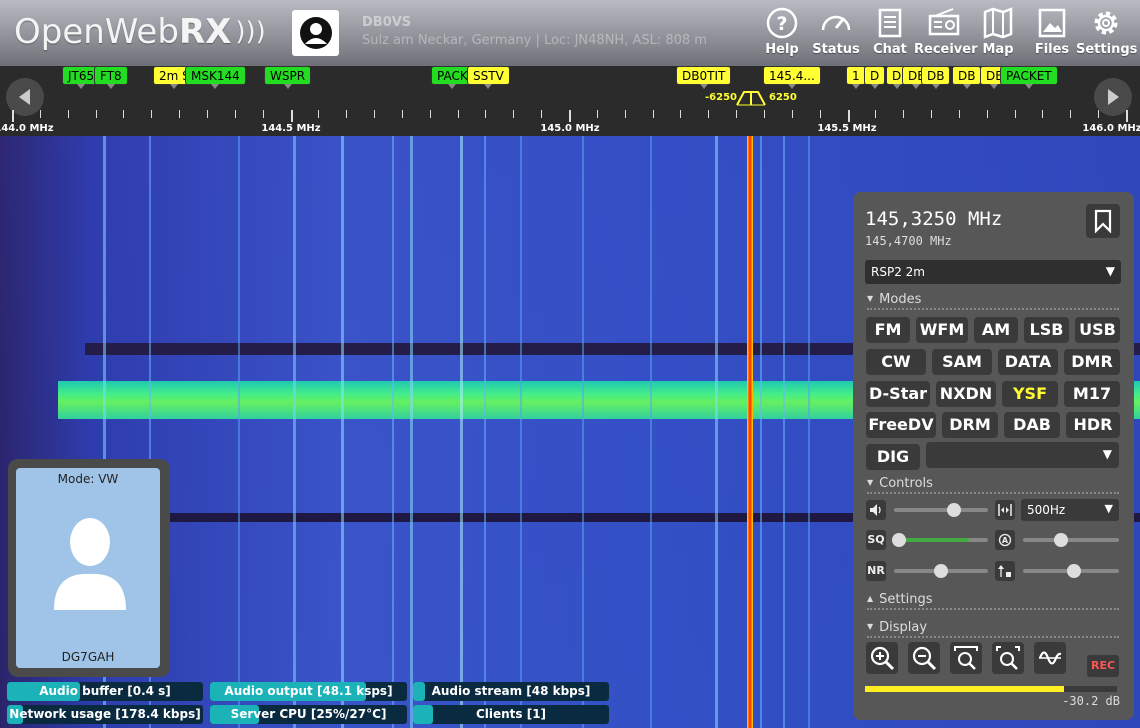 The image size is (1140, 728). I want to click on squelch-slider-knob, so click(898, 540).